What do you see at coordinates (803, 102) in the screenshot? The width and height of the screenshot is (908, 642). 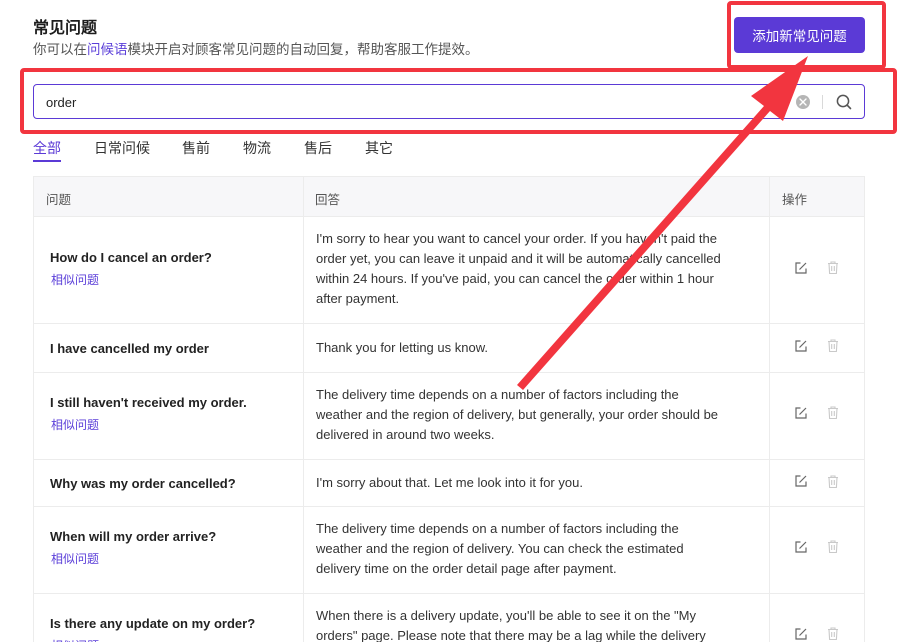 I see `clear-icon` at bounding box center [803, 102].